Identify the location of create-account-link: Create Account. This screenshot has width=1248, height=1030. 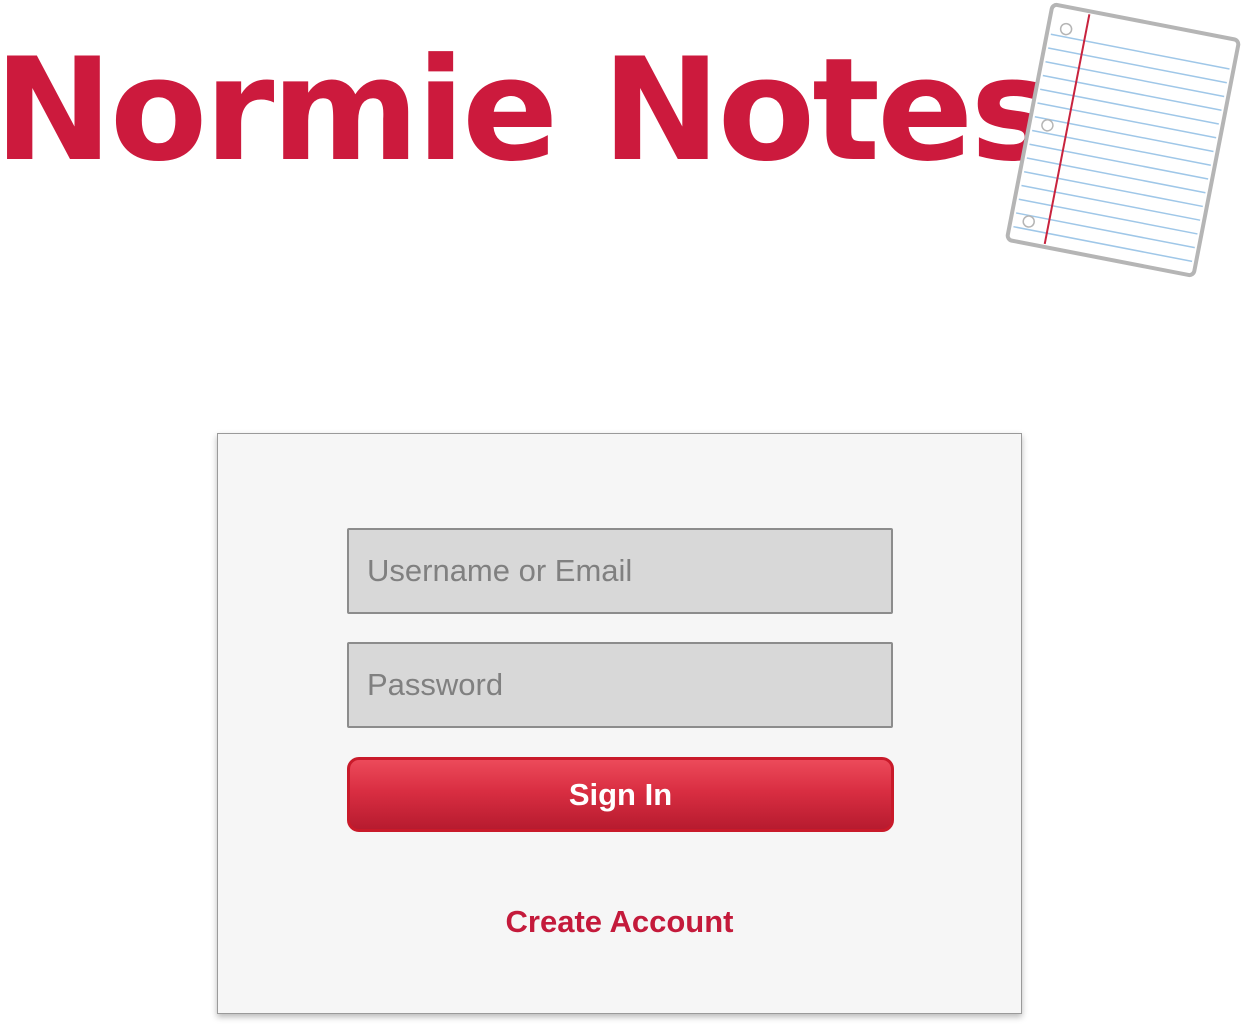
(619, 922).